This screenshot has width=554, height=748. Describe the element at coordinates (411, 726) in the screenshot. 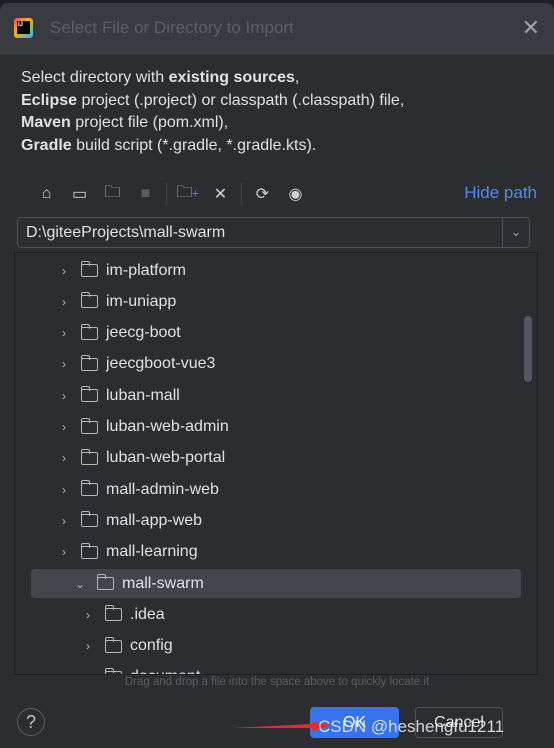

I see `watermark: CSDN @heshengfu1211` at that location.